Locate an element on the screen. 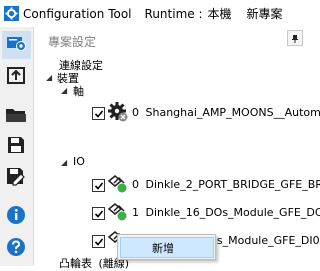 The width and height of the screenshot is (320, 271). io-1-name: Dinkle_16_DOs_Module_GFE_DQ is located at coordinates (233, 212).